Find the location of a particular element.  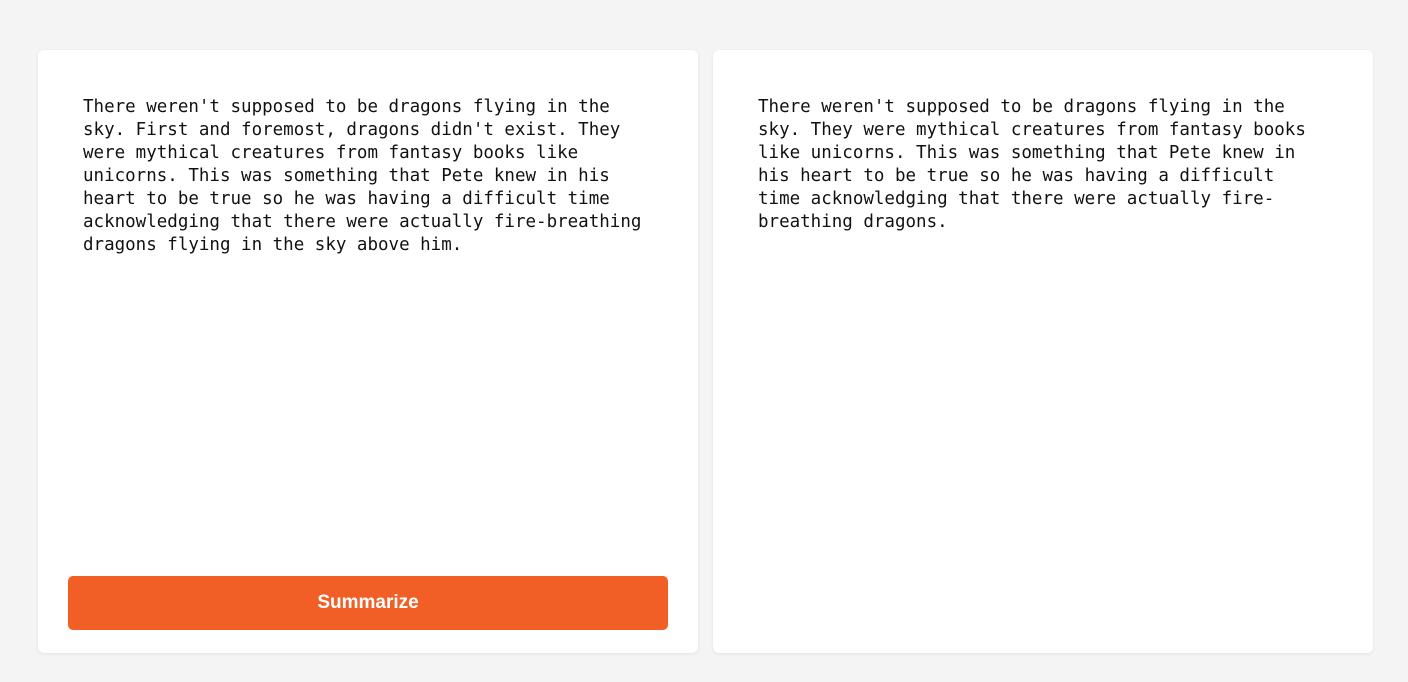

summarize-button: Summarize is located at coordinates (368, 603).